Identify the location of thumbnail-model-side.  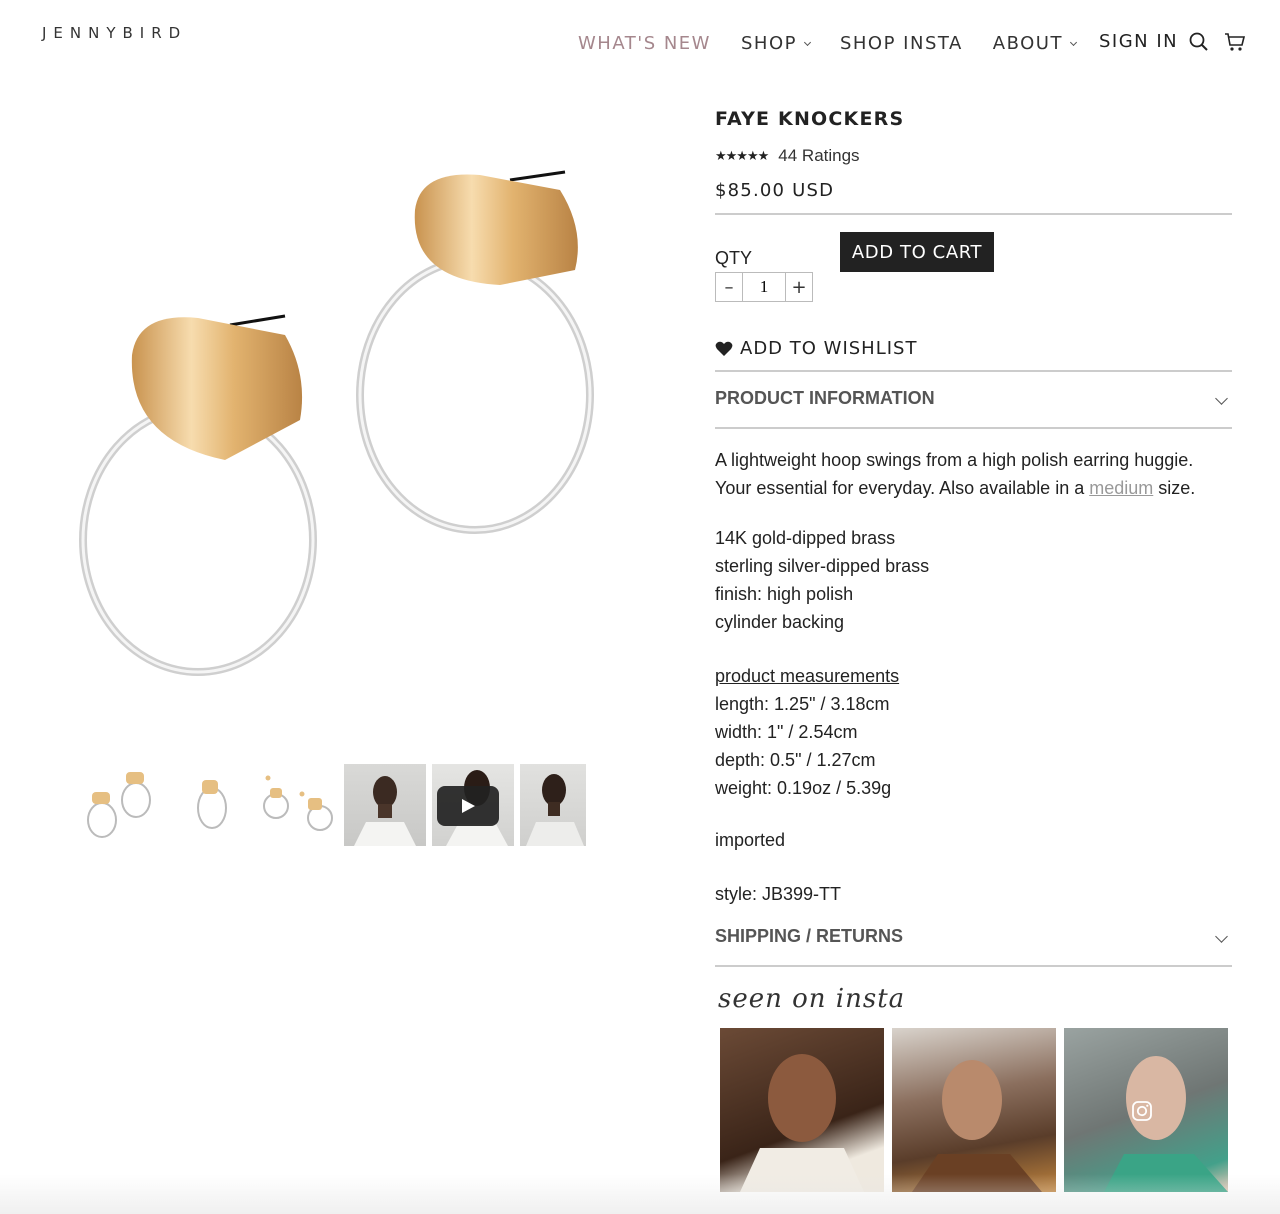
(553, 805).